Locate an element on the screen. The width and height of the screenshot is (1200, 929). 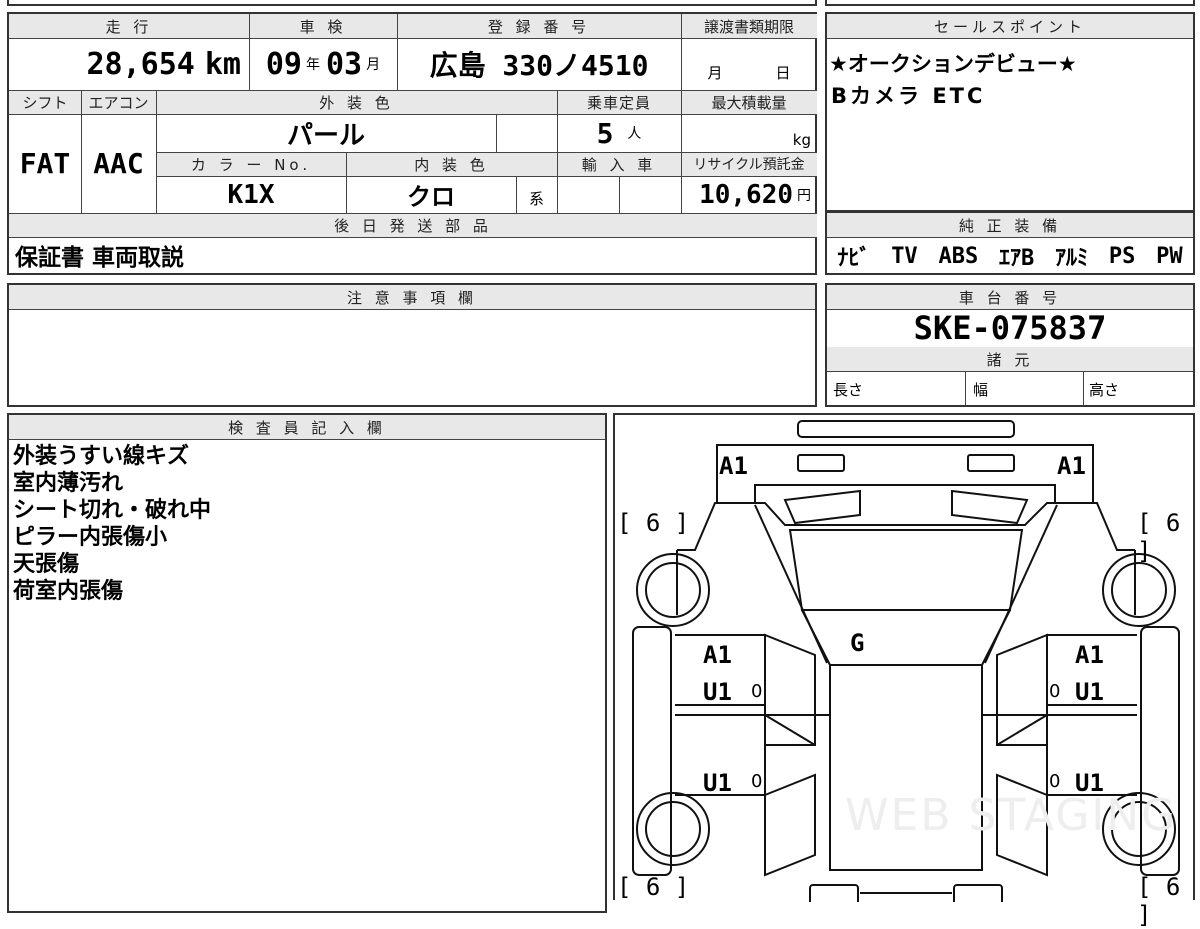
color-no-label: カ ラ ー No. is located at coordinates (251, 164).